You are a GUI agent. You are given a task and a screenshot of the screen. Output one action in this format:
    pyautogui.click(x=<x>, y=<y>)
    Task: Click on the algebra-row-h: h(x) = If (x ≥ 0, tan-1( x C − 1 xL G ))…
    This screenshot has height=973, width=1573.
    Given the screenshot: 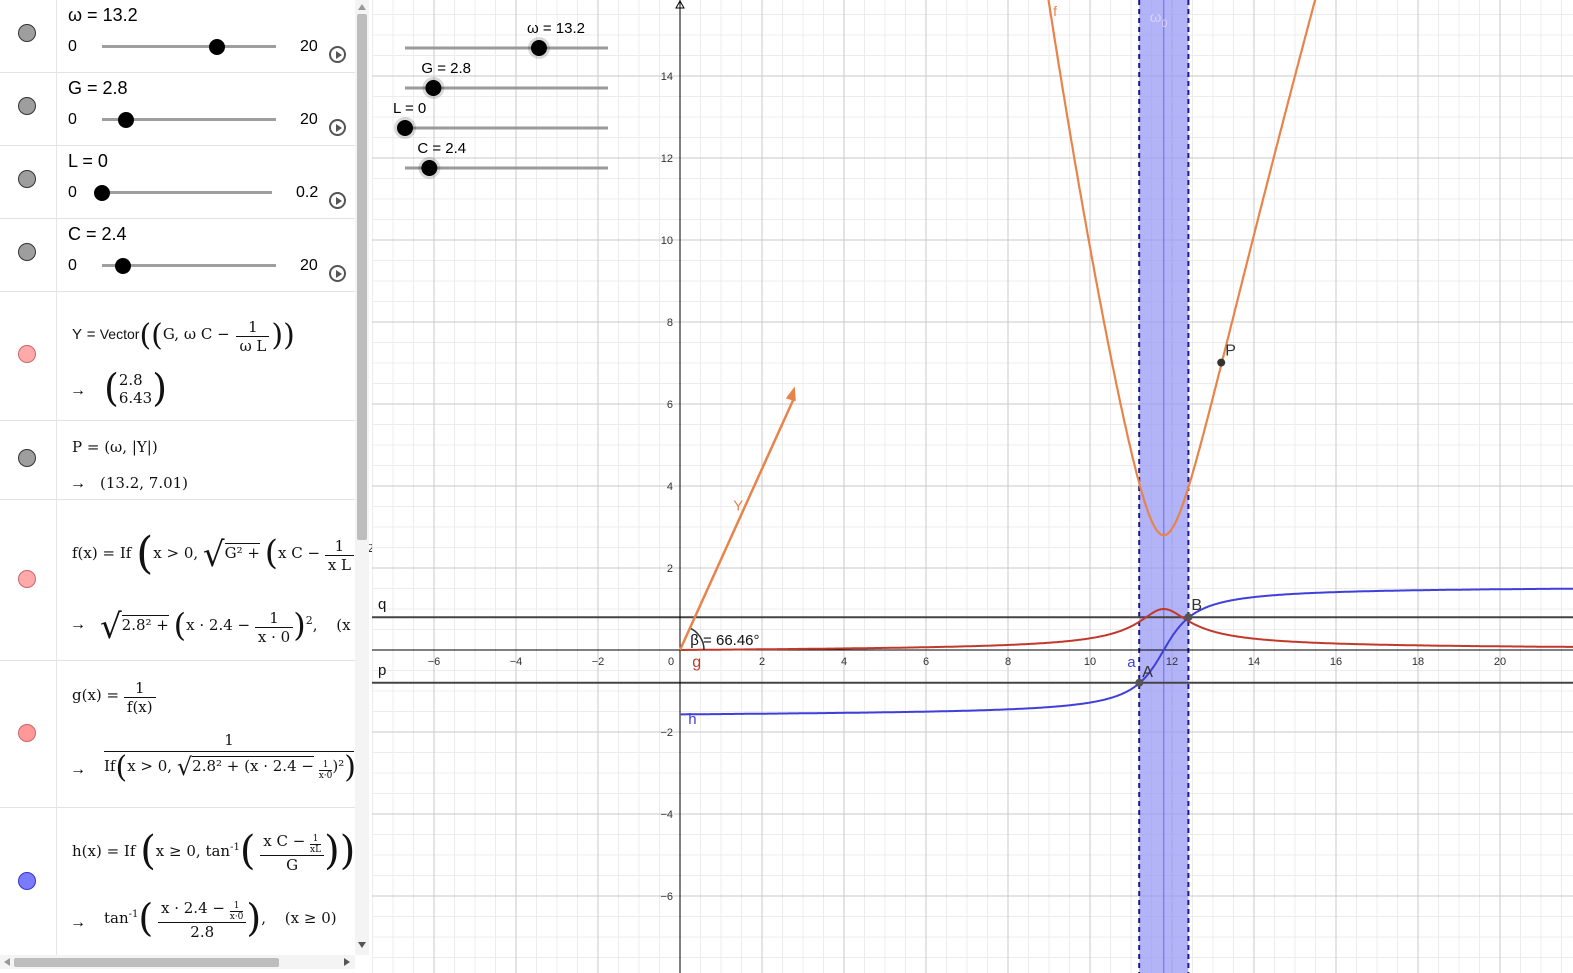 What is the action you would take?
    pyautogui.click(x=177, y=883)
    